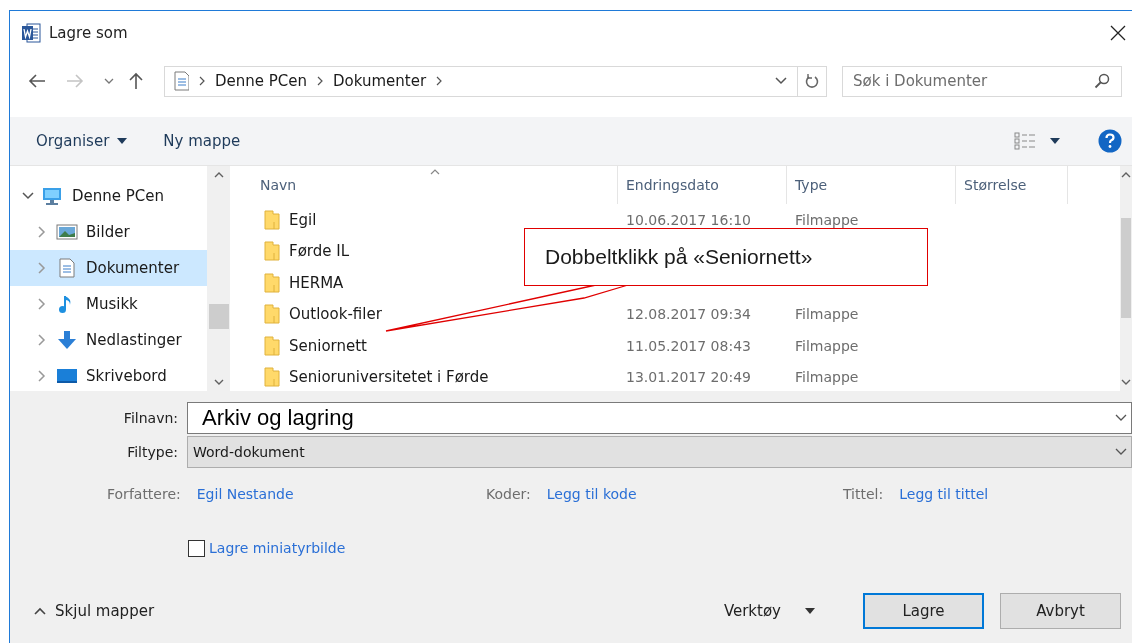  Describe the element at coordinates (871, 185) in the screenshot. I see `column-header: Type` at that location.